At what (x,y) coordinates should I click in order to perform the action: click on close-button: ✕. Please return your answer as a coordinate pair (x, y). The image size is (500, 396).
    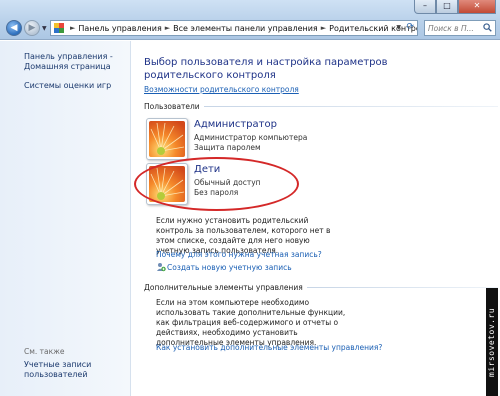
    Looking at the image, I should click on (477, 7).